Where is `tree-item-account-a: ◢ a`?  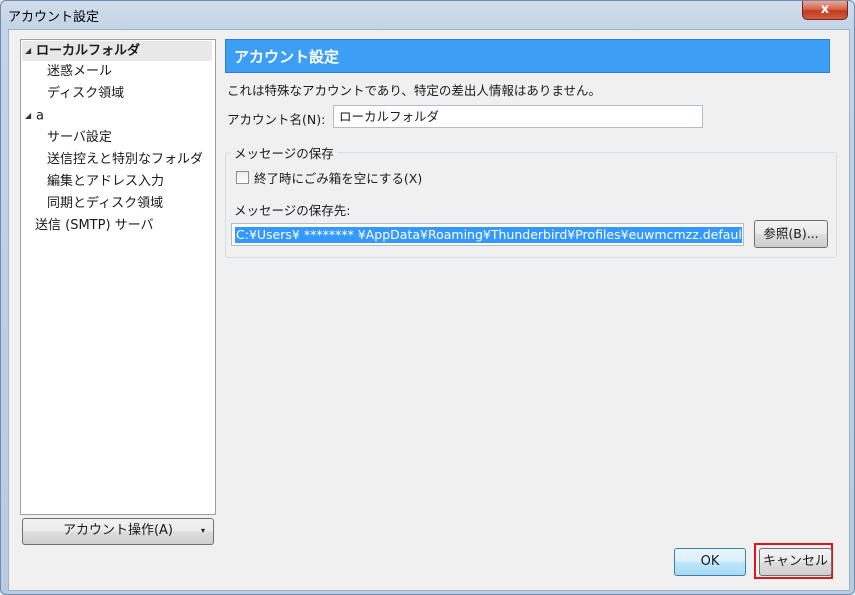 tree-item-account-a: ◢ a is located at coordinates (34, 116).